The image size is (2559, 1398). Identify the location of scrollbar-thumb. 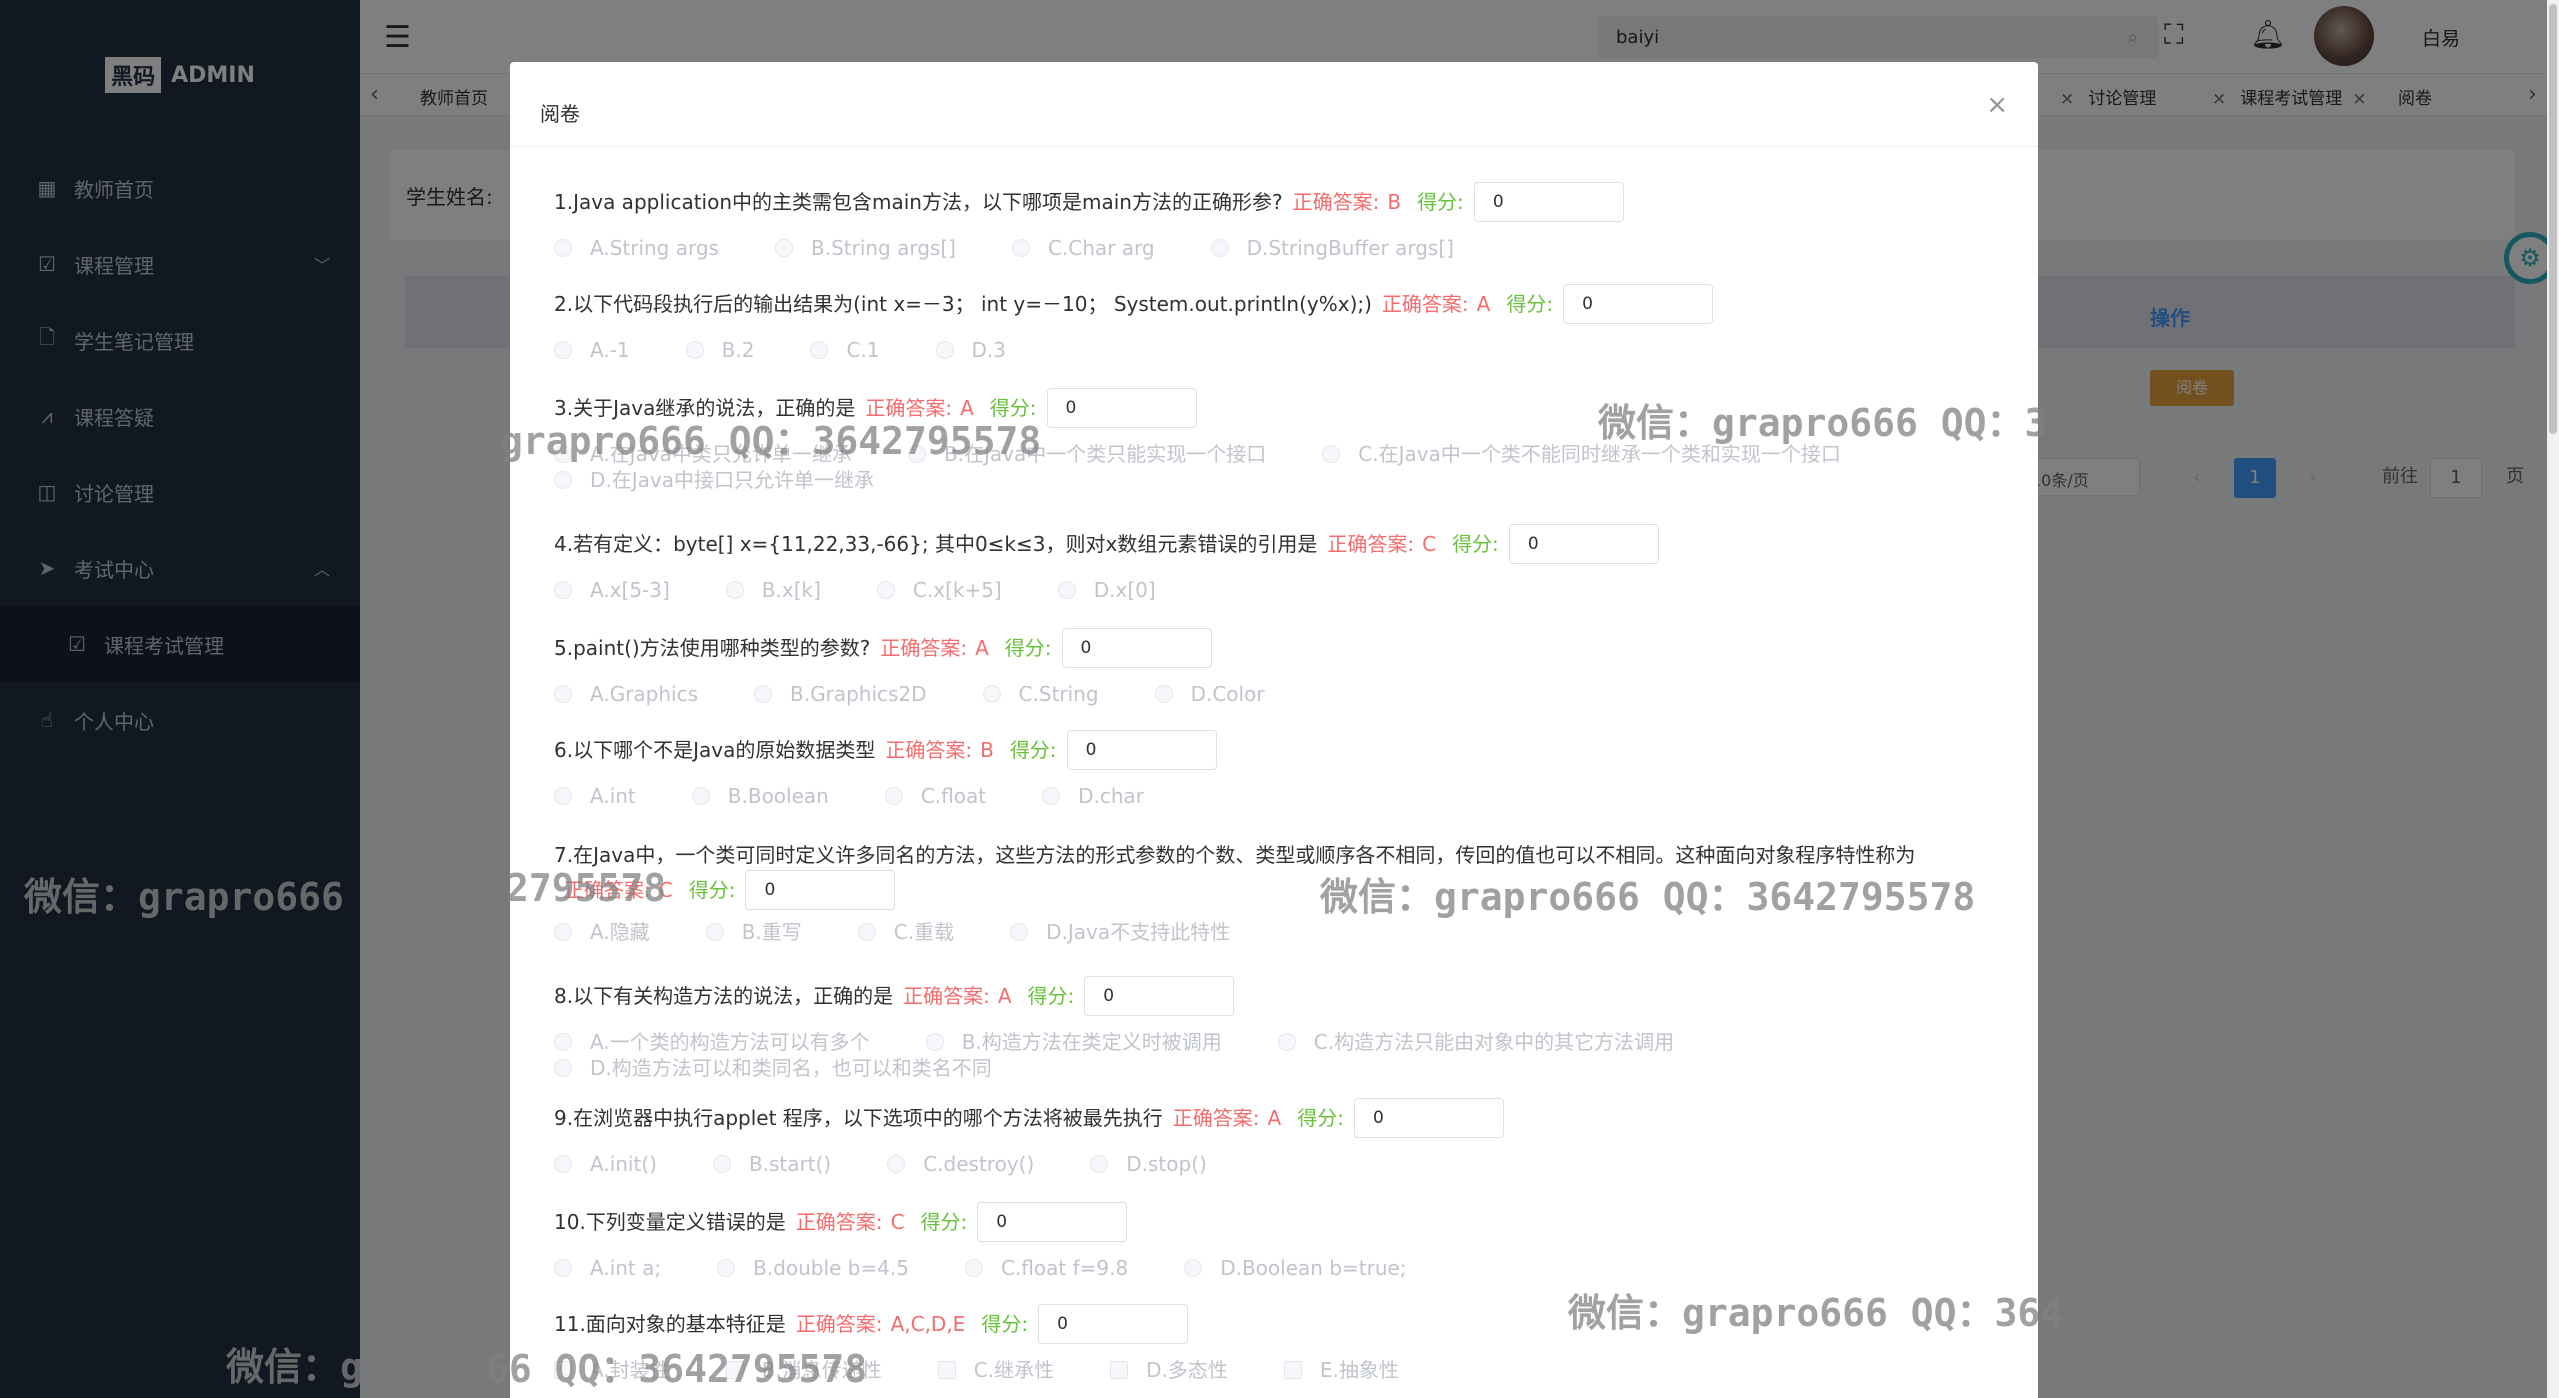
(2553, 219).